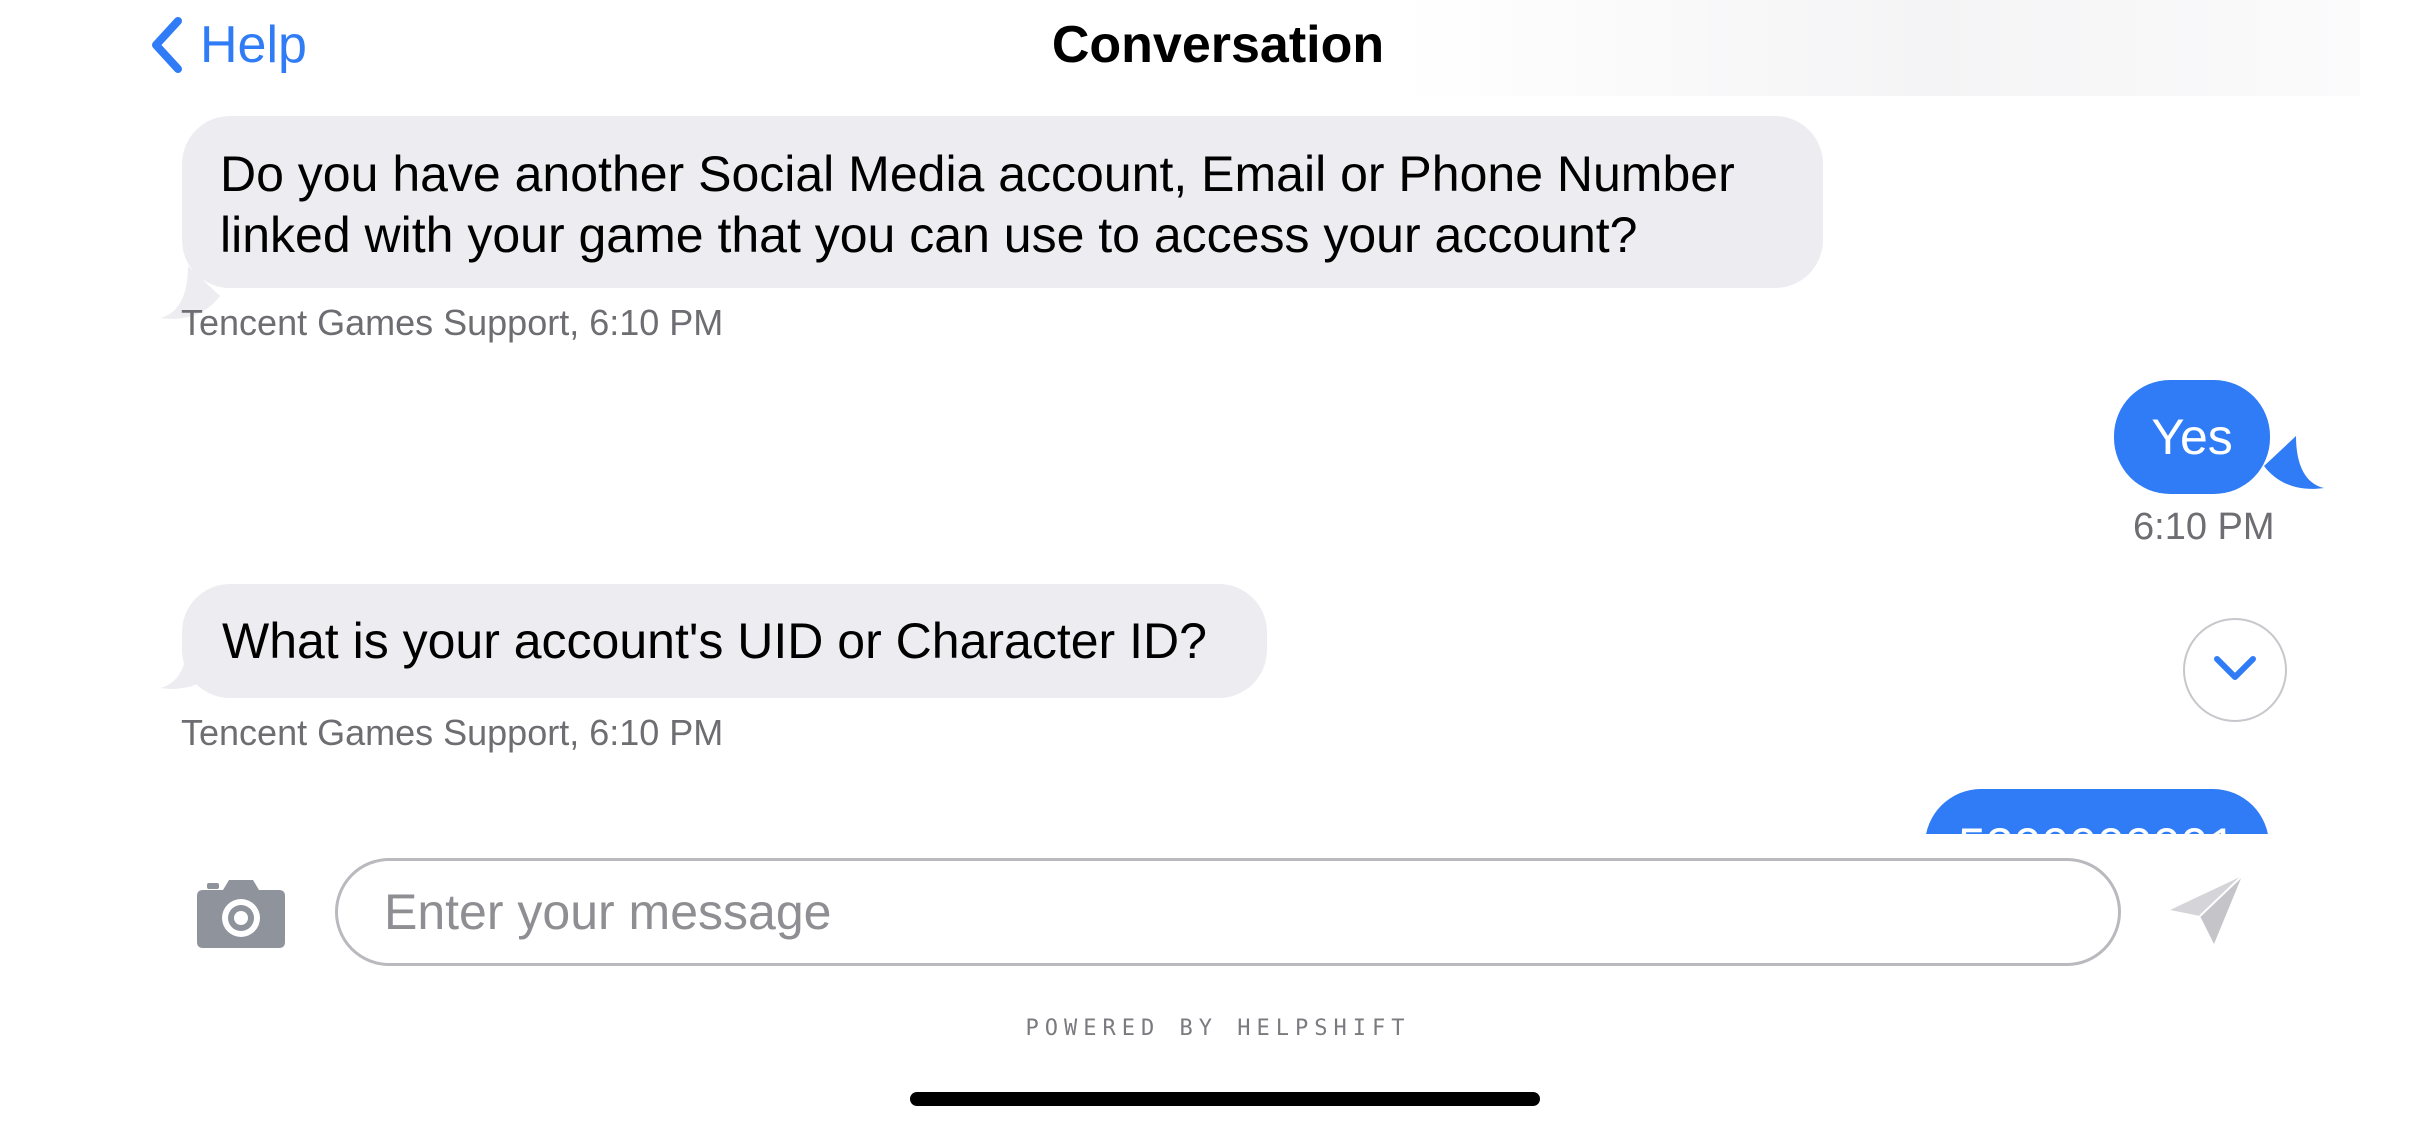 The image size is (2436, 1125). Describe the element at coordinates (1225, 1099) in the screenshot. I see `home-indicator` at that location.